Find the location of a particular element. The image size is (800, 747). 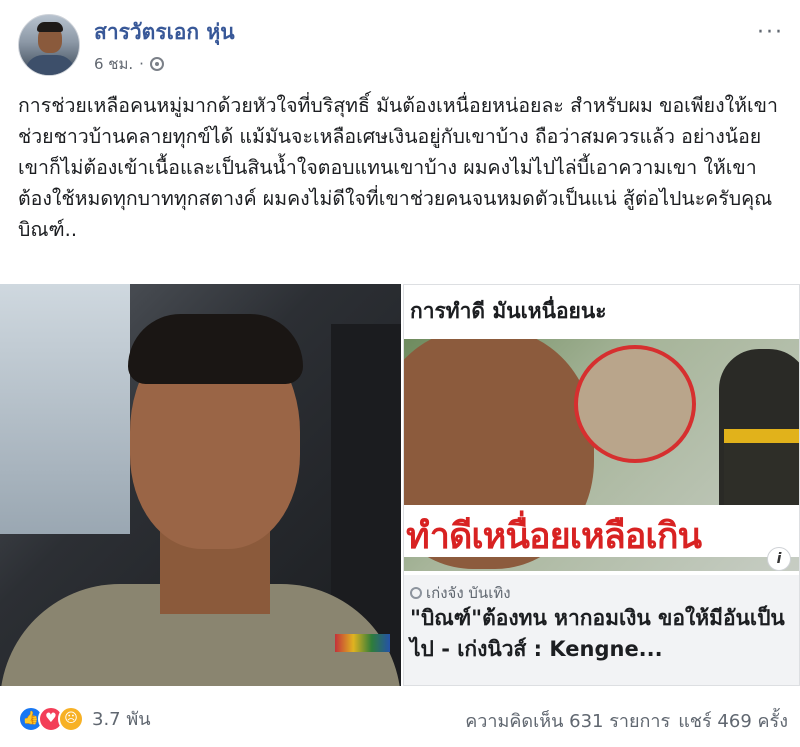

info-icon: i is located at coordinates (779, 559).